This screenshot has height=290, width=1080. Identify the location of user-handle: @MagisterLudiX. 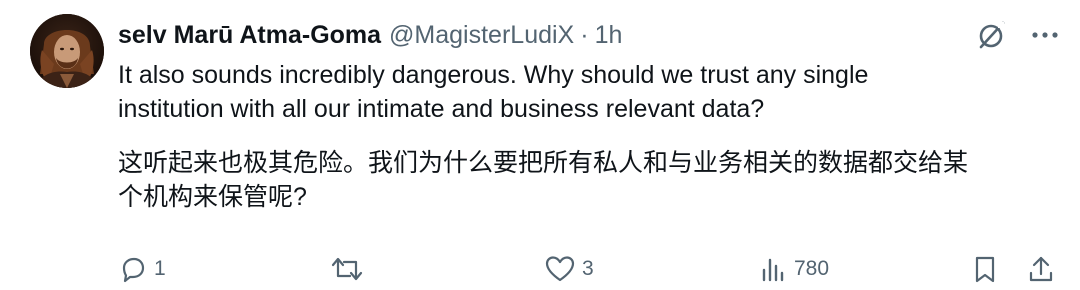
(481, 35).